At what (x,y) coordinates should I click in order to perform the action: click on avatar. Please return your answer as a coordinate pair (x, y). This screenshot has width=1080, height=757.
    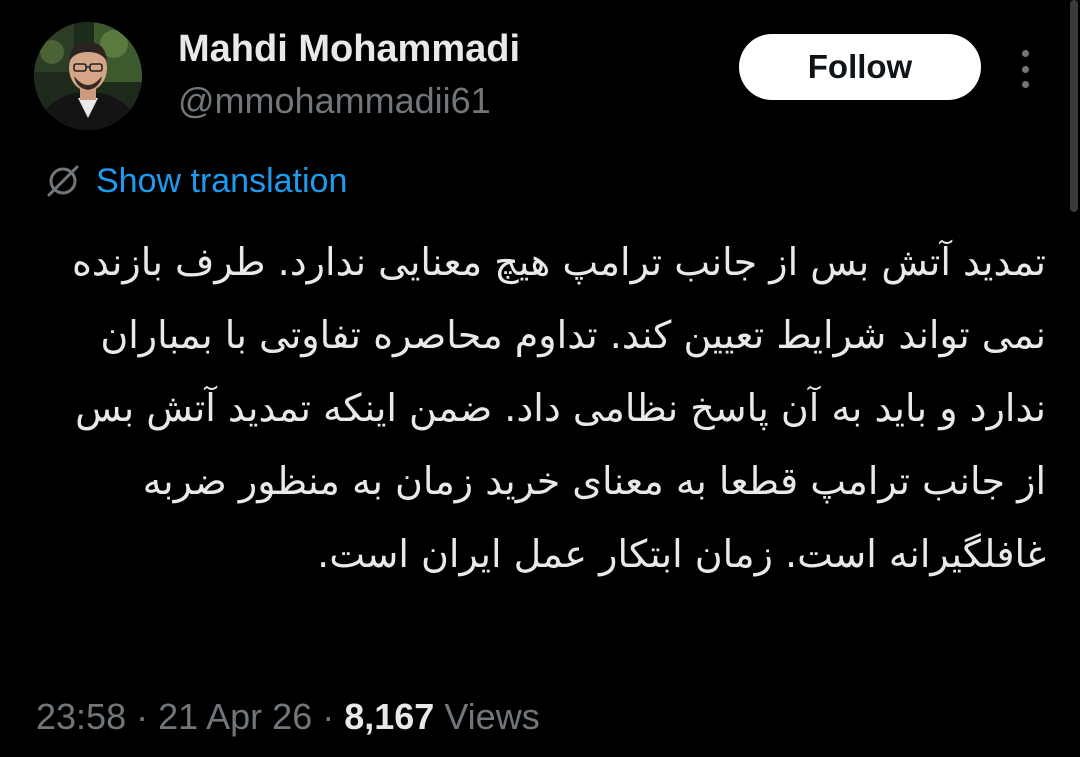
    Looking at the image, I should click on (88, 76).